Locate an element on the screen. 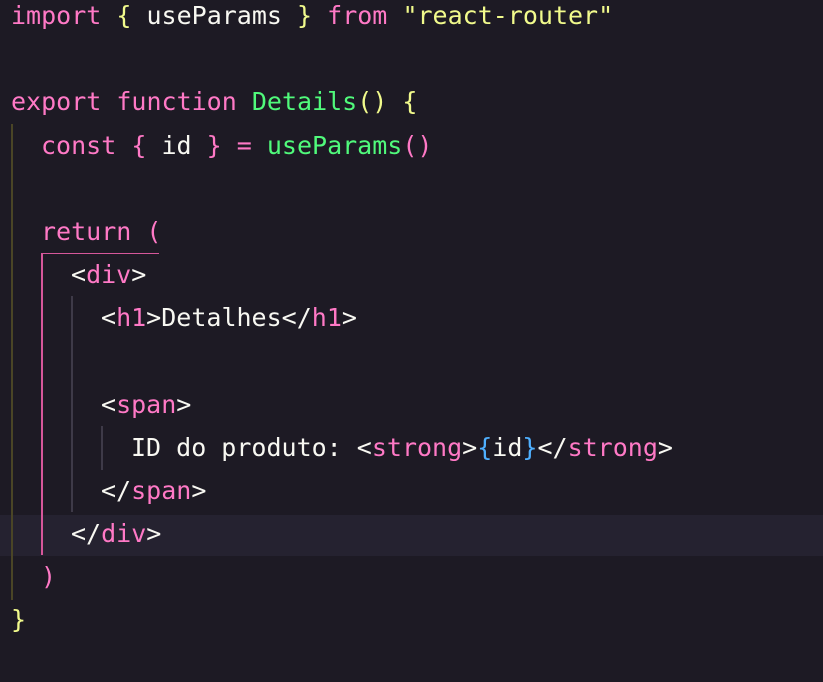  paren: ( is located at coordinates (154, 231).